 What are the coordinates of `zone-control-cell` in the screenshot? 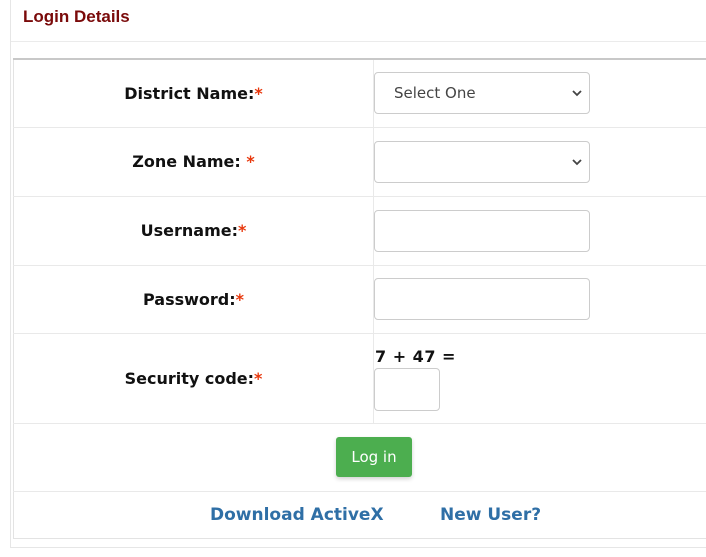 It's located at (539, 161).